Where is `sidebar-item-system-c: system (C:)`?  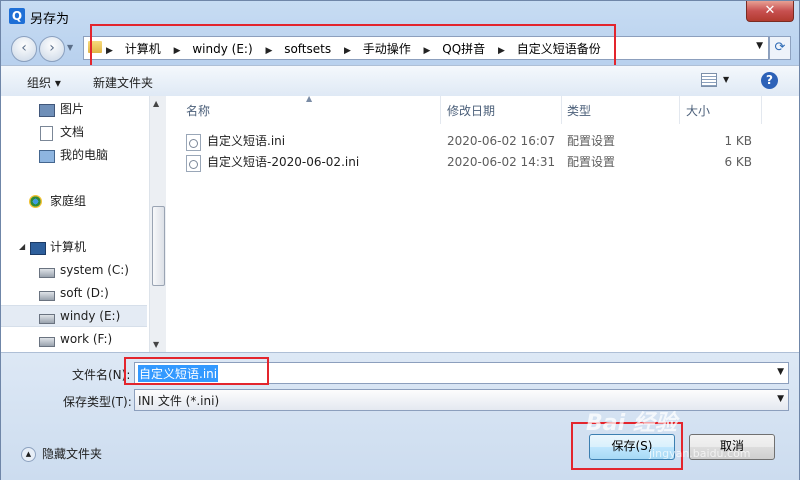
sidebar-item-system-c: system (C:) is located at coordinates (74, 270).